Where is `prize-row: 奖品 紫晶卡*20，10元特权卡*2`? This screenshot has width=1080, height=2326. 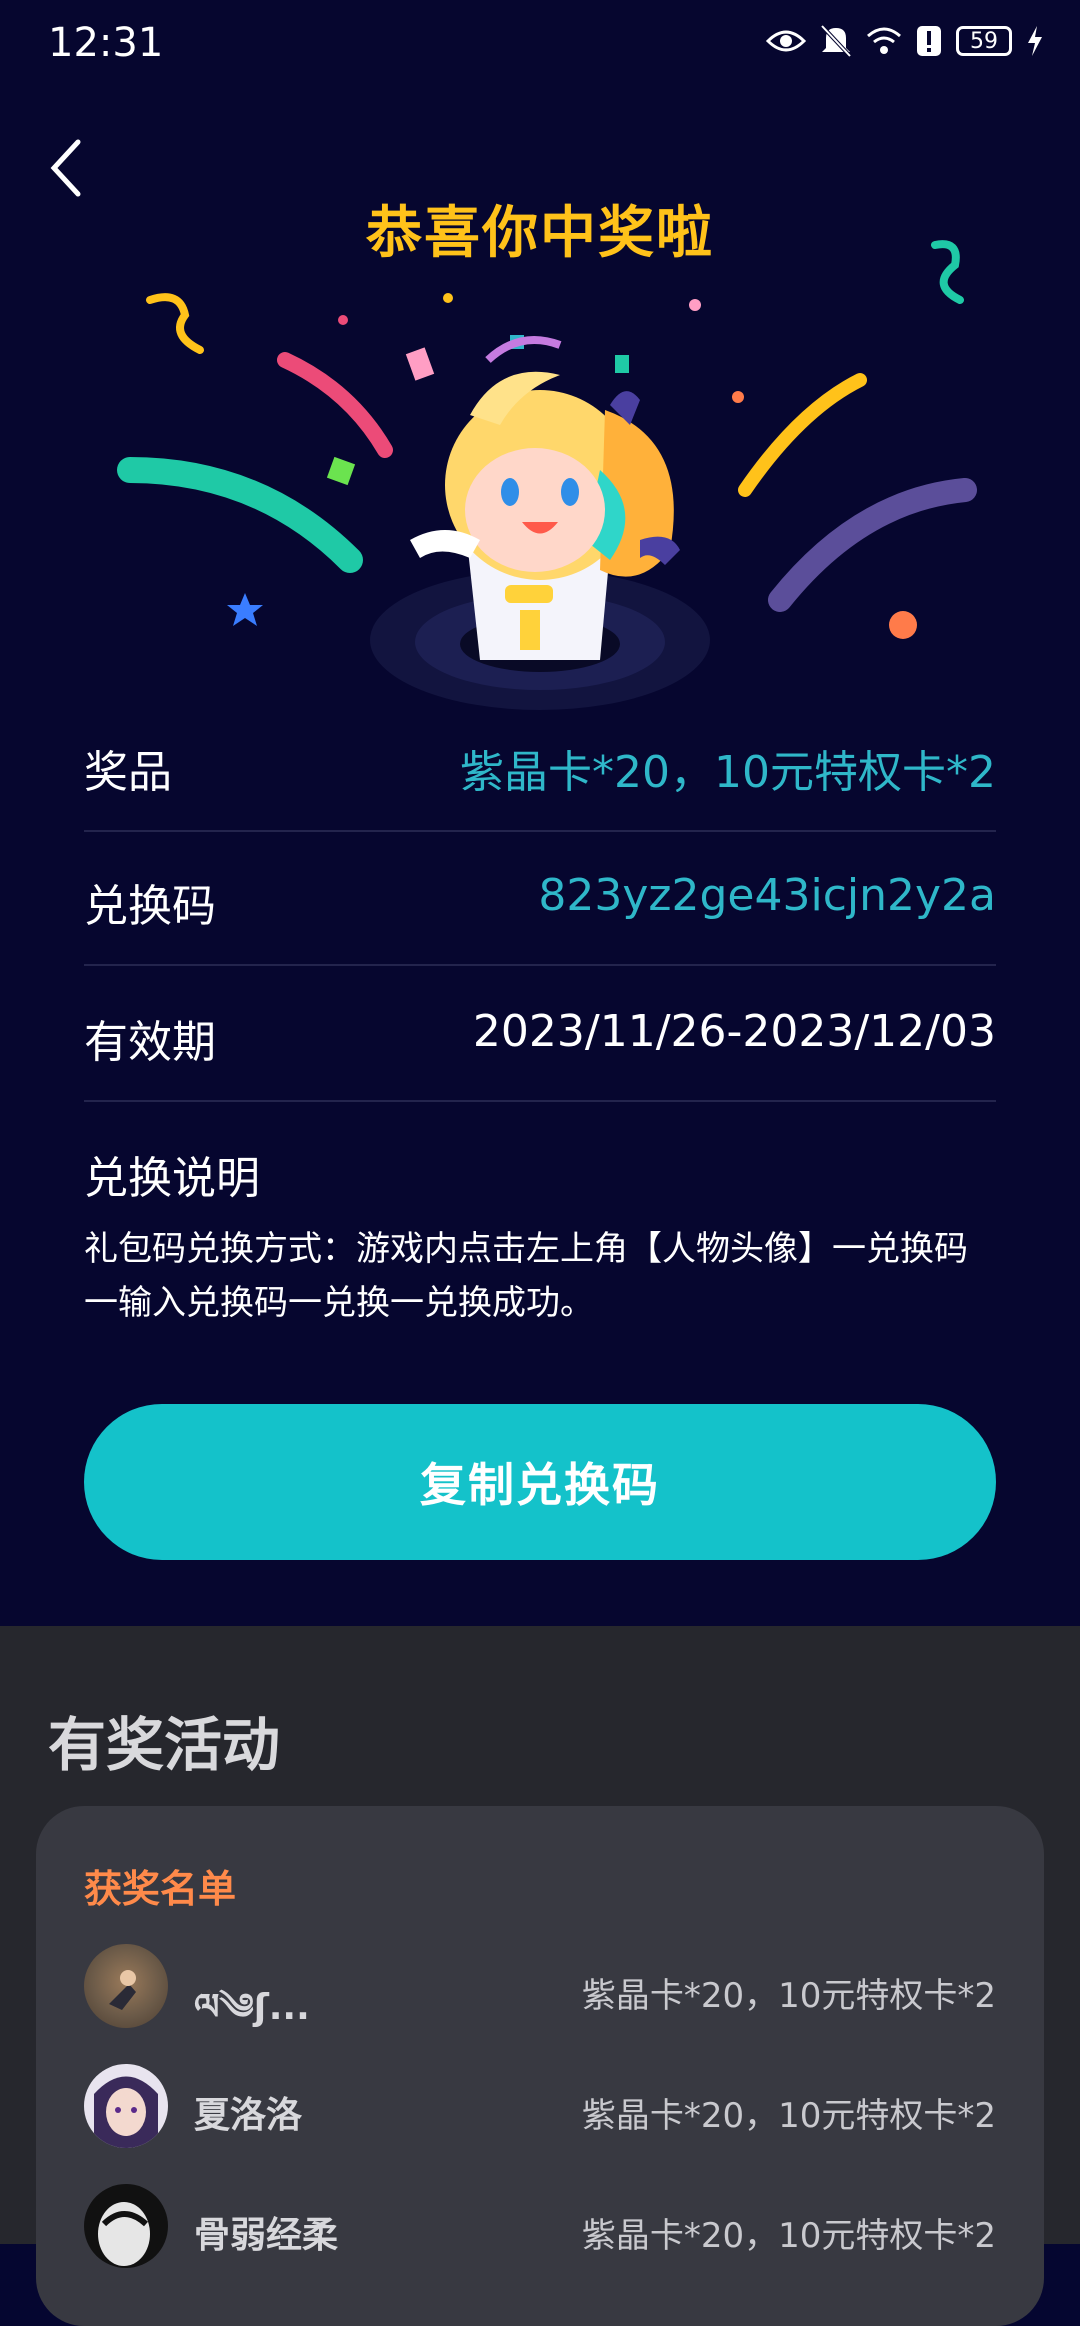
prize-row: 奖品 紫晶卡*20，10元特权卡*2 is located at coordinates (540, 764).